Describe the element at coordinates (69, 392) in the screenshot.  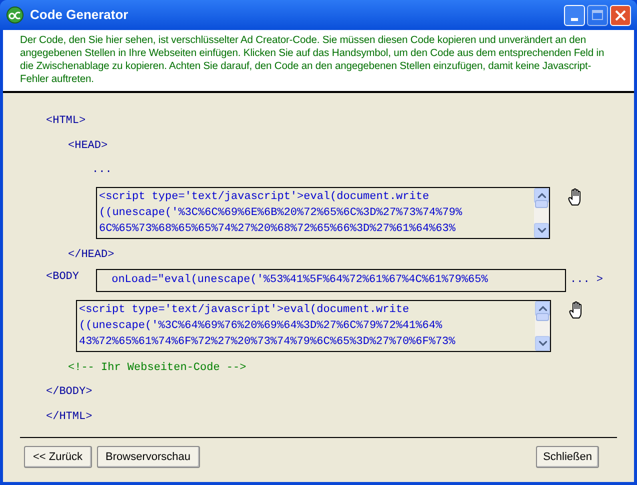
I see `code-tag: </BODY>` at that location.